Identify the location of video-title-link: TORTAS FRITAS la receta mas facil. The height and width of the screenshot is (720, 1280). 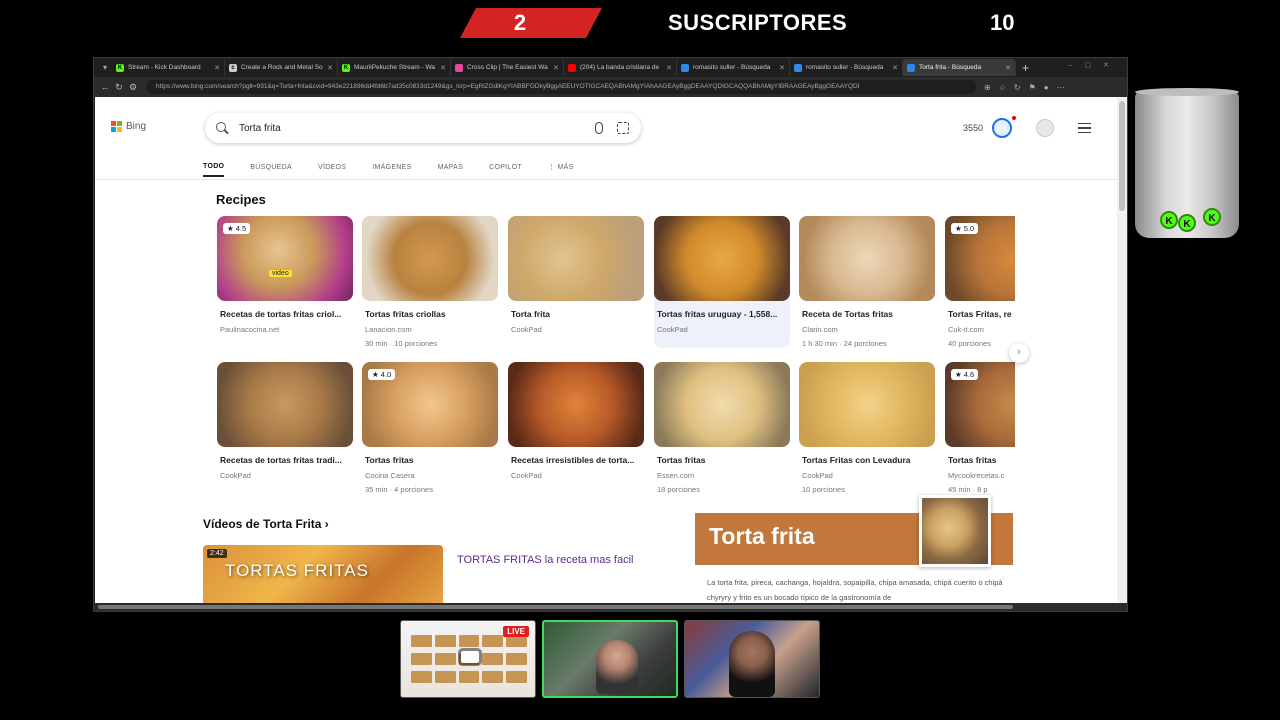
(547, 560).